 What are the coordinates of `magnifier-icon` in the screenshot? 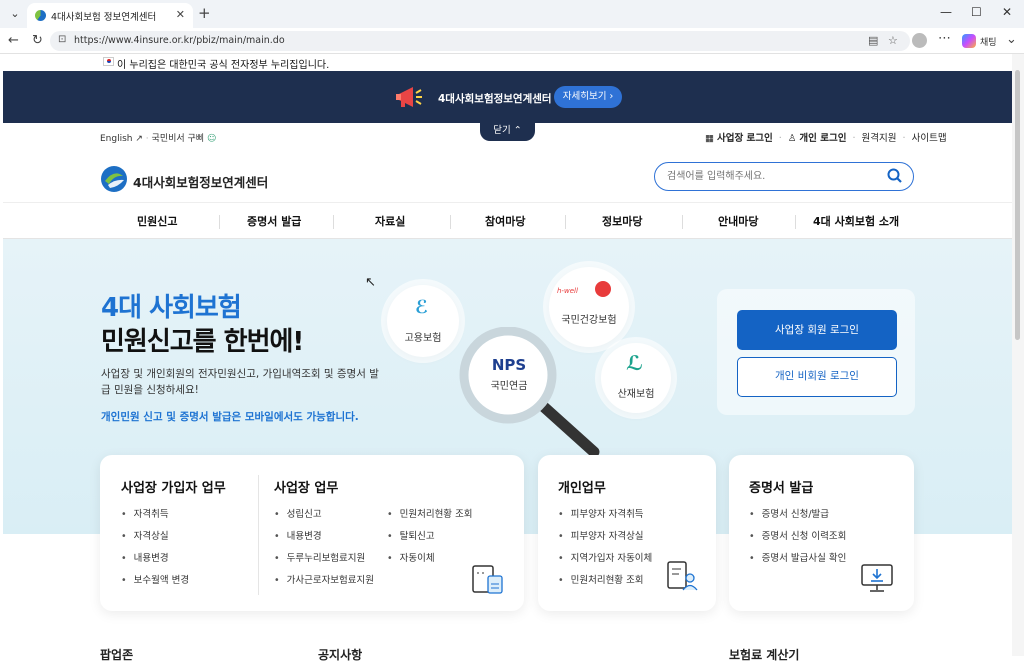 It's located at (529, 392).